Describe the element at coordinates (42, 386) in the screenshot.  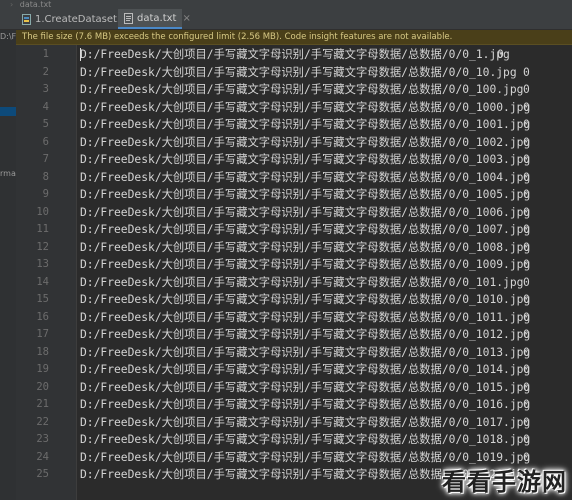
I see `line-number: 20` at that location.